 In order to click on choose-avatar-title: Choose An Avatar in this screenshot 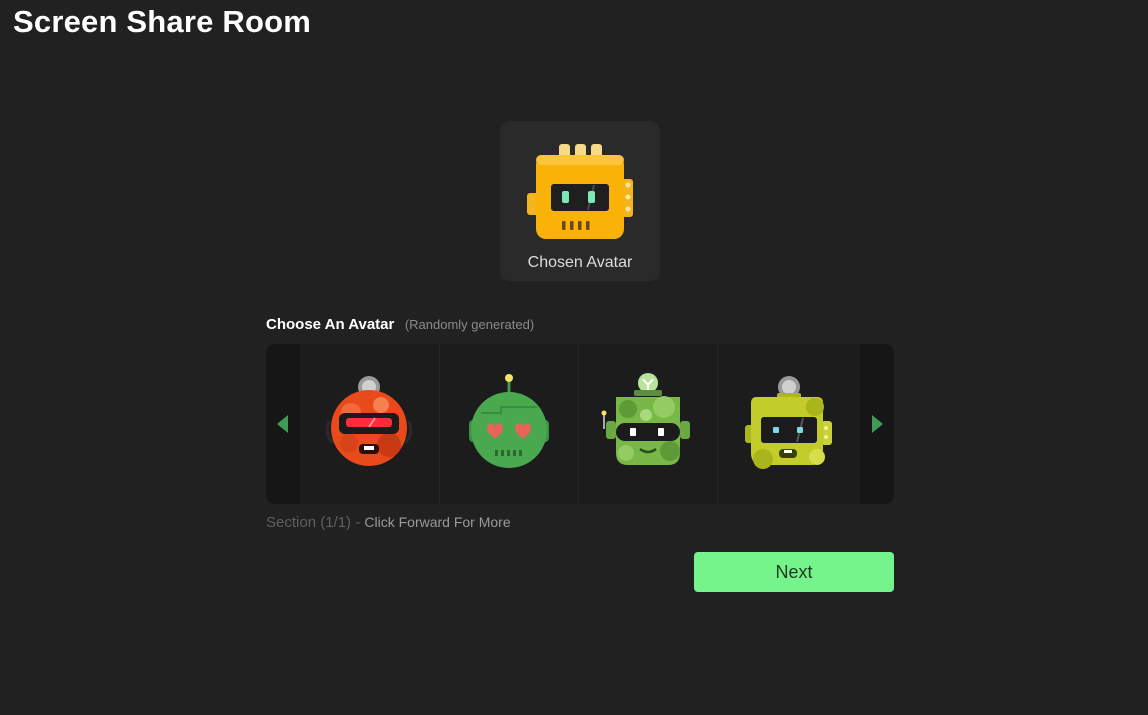, I will do `click(330, 324)`.